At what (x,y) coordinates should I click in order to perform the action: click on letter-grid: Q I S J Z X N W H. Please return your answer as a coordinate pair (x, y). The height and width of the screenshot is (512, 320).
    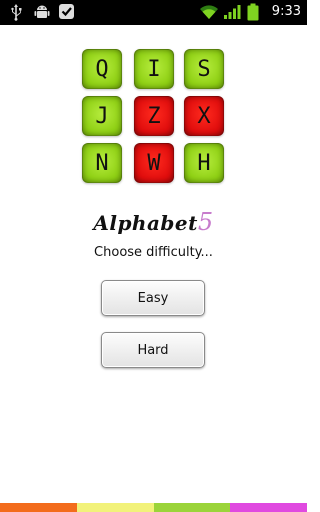
    Looking at the image, I should click on (154, 117).